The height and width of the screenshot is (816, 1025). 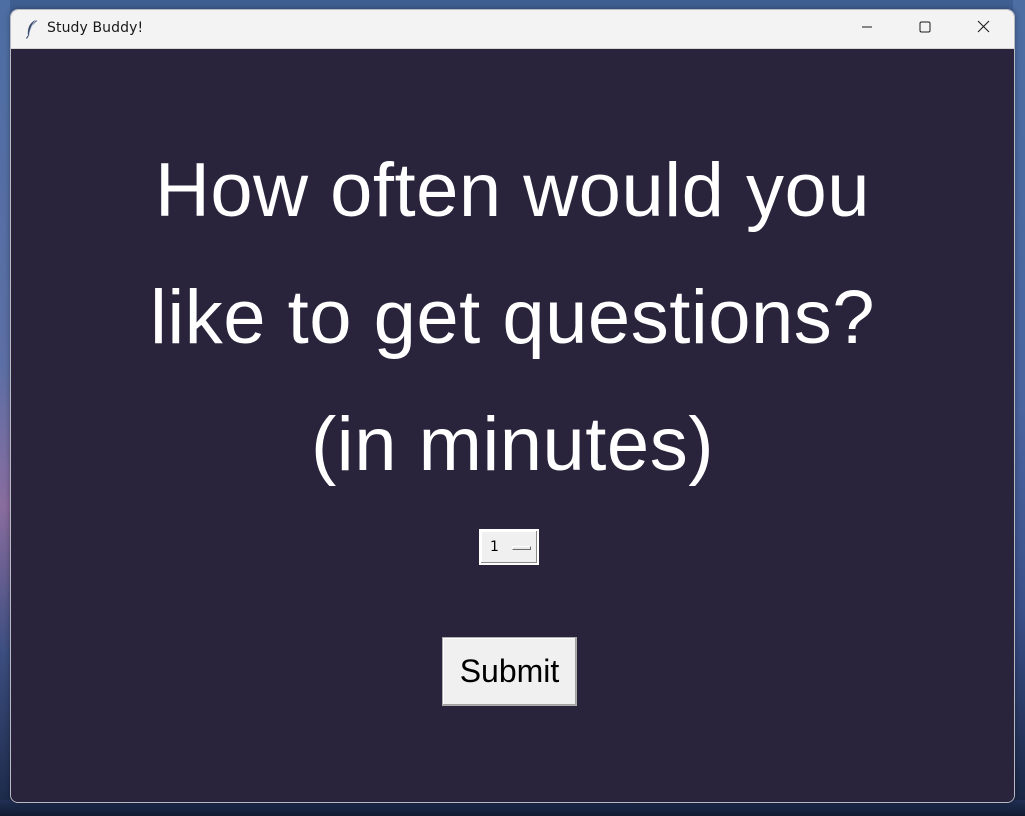 What do you see at coordinates (32, 29) in the screenshot?
I see `feather-icon` at bounding box center [32, 29].